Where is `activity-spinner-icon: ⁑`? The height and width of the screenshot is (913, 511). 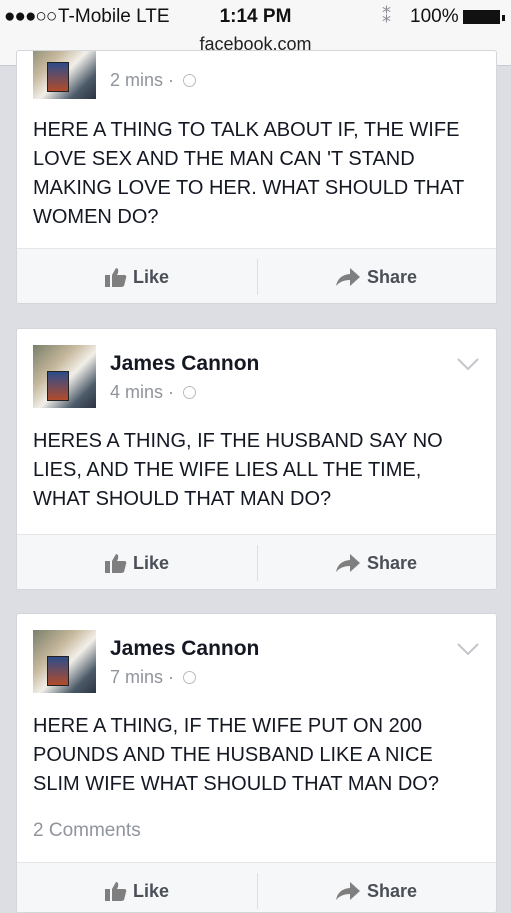
activity-spinner-icon: ⁑ is located at coordinates (386, 16).